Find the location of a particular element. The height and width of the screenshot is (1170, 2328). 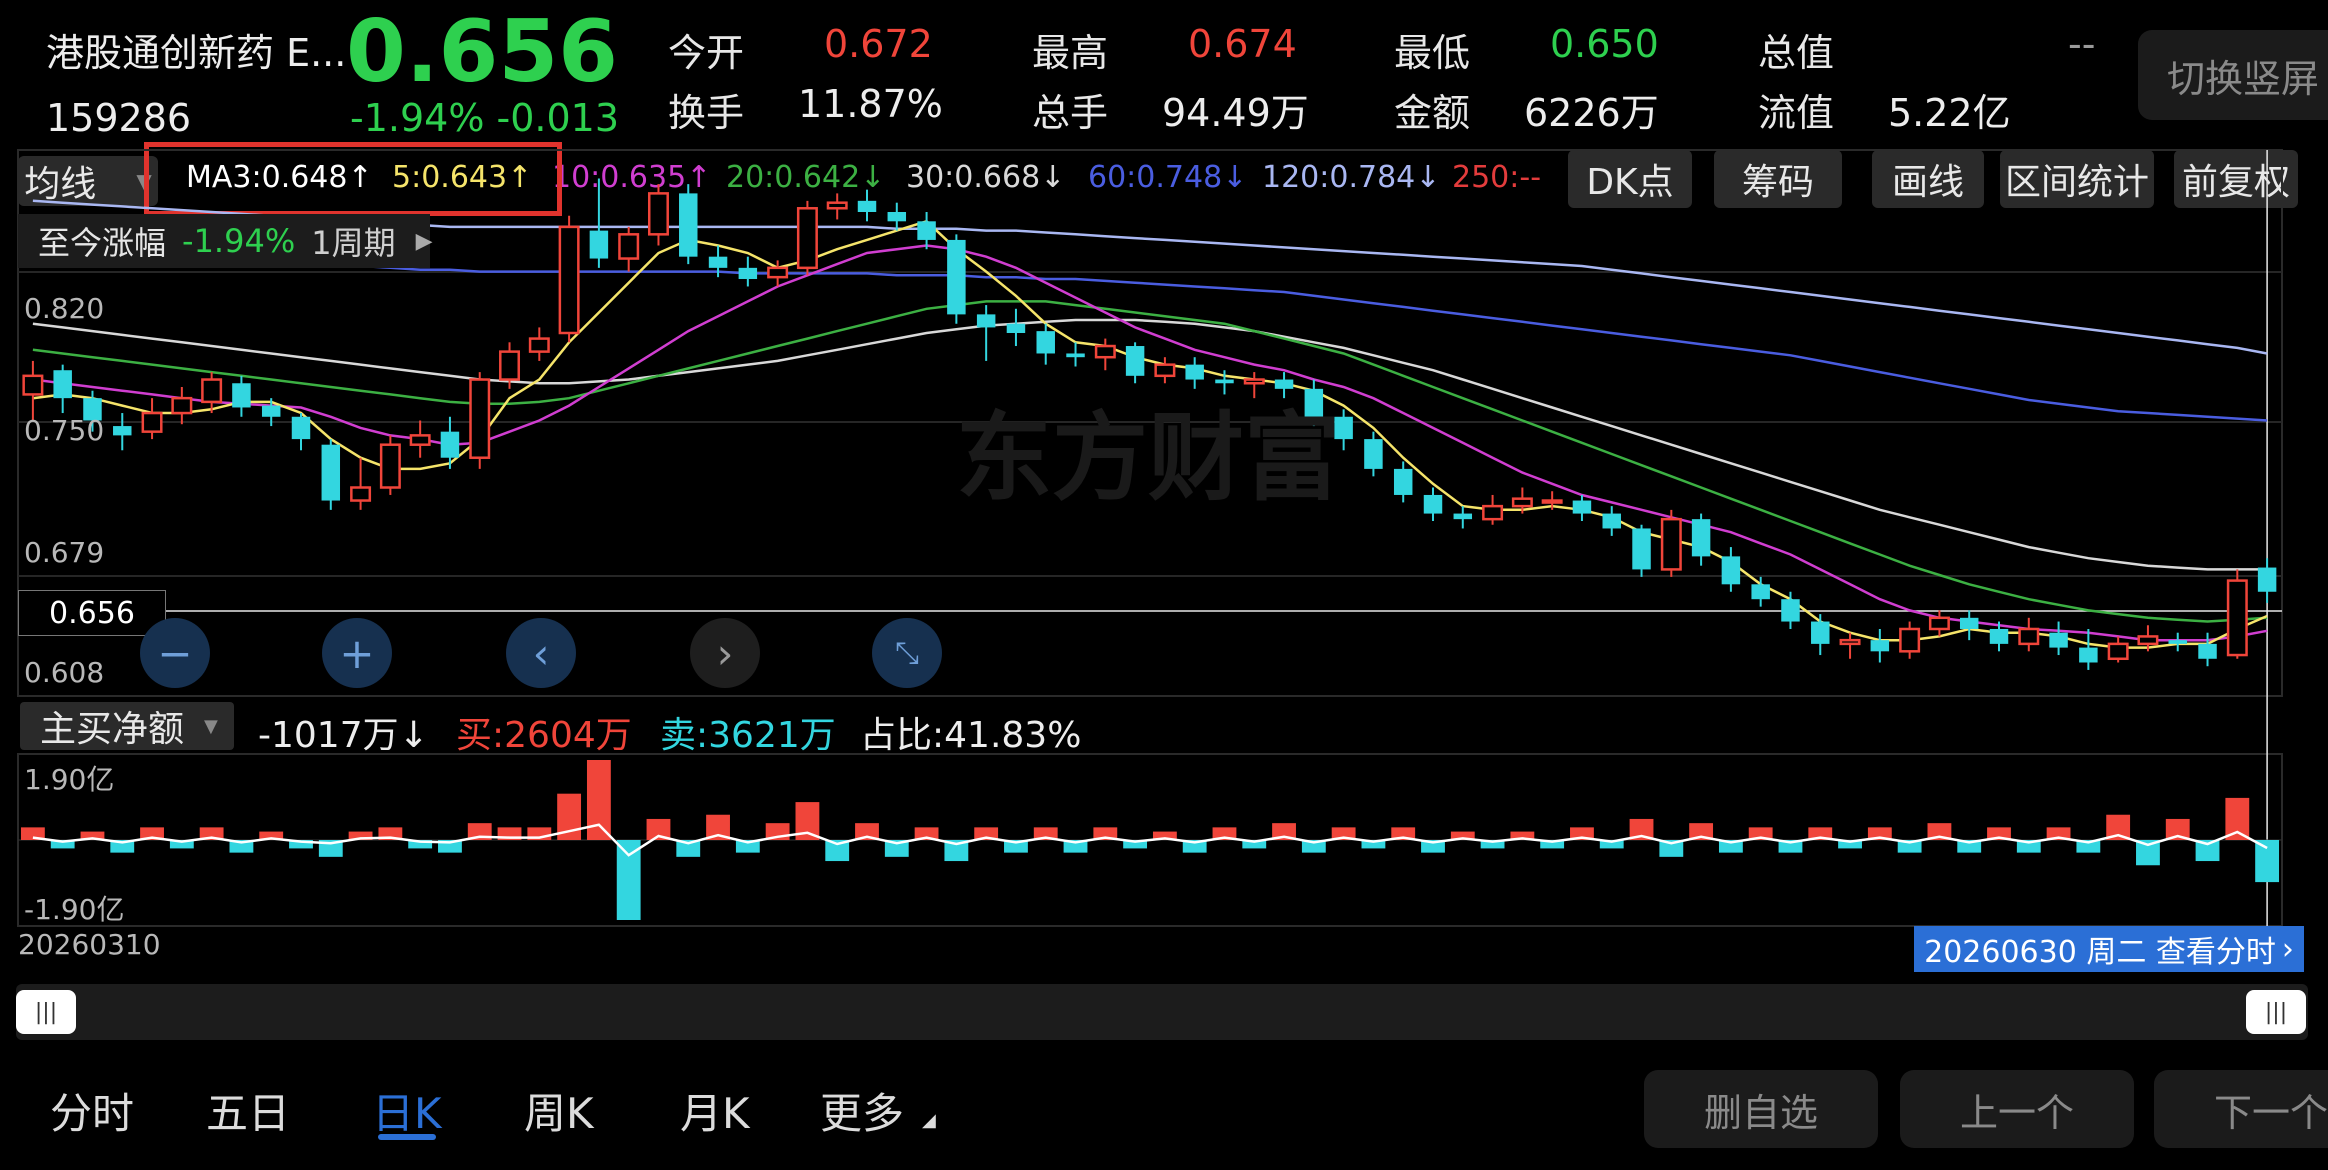

range-period: 1周期 is located at coordinates (353, 243).